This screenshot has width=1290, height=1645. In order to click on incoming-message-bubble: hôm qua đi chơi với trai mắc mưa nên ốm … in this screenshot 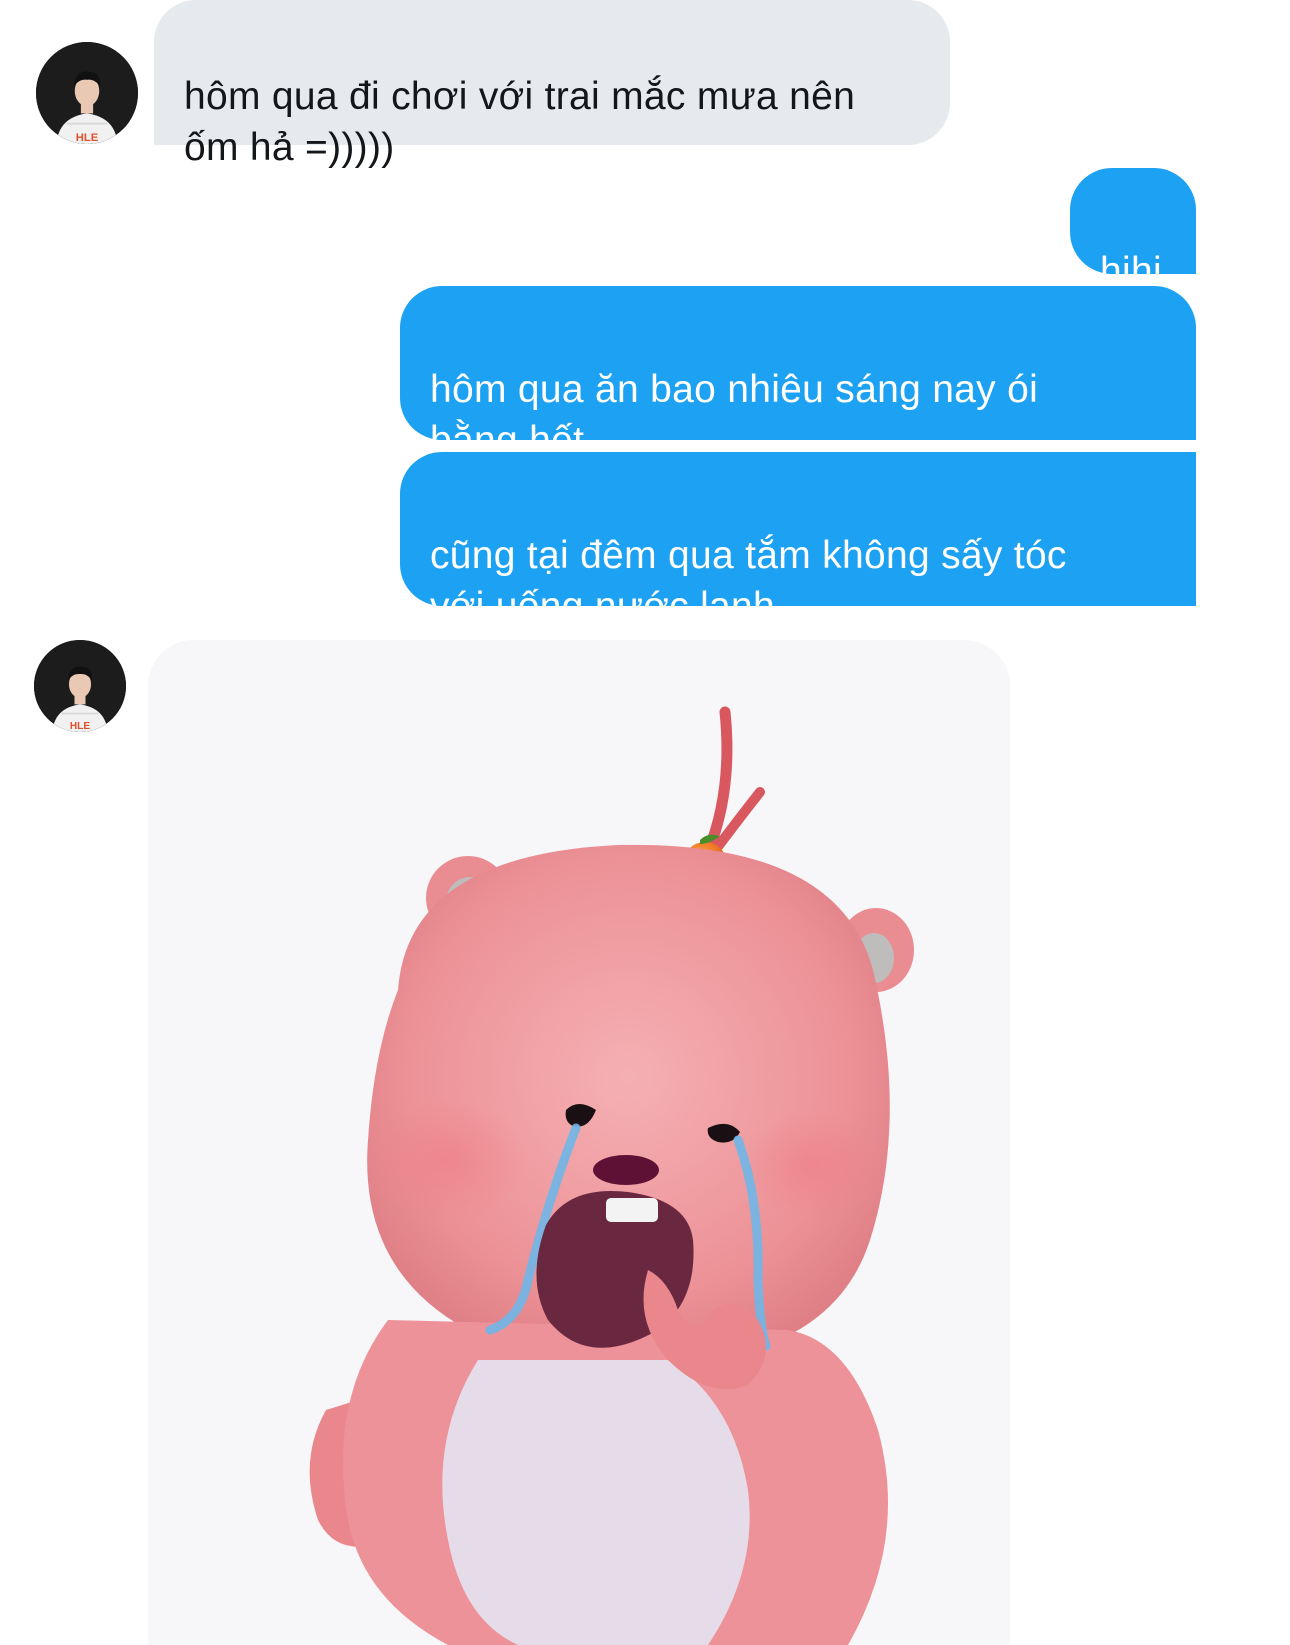, I will do `click(552, 84)`.